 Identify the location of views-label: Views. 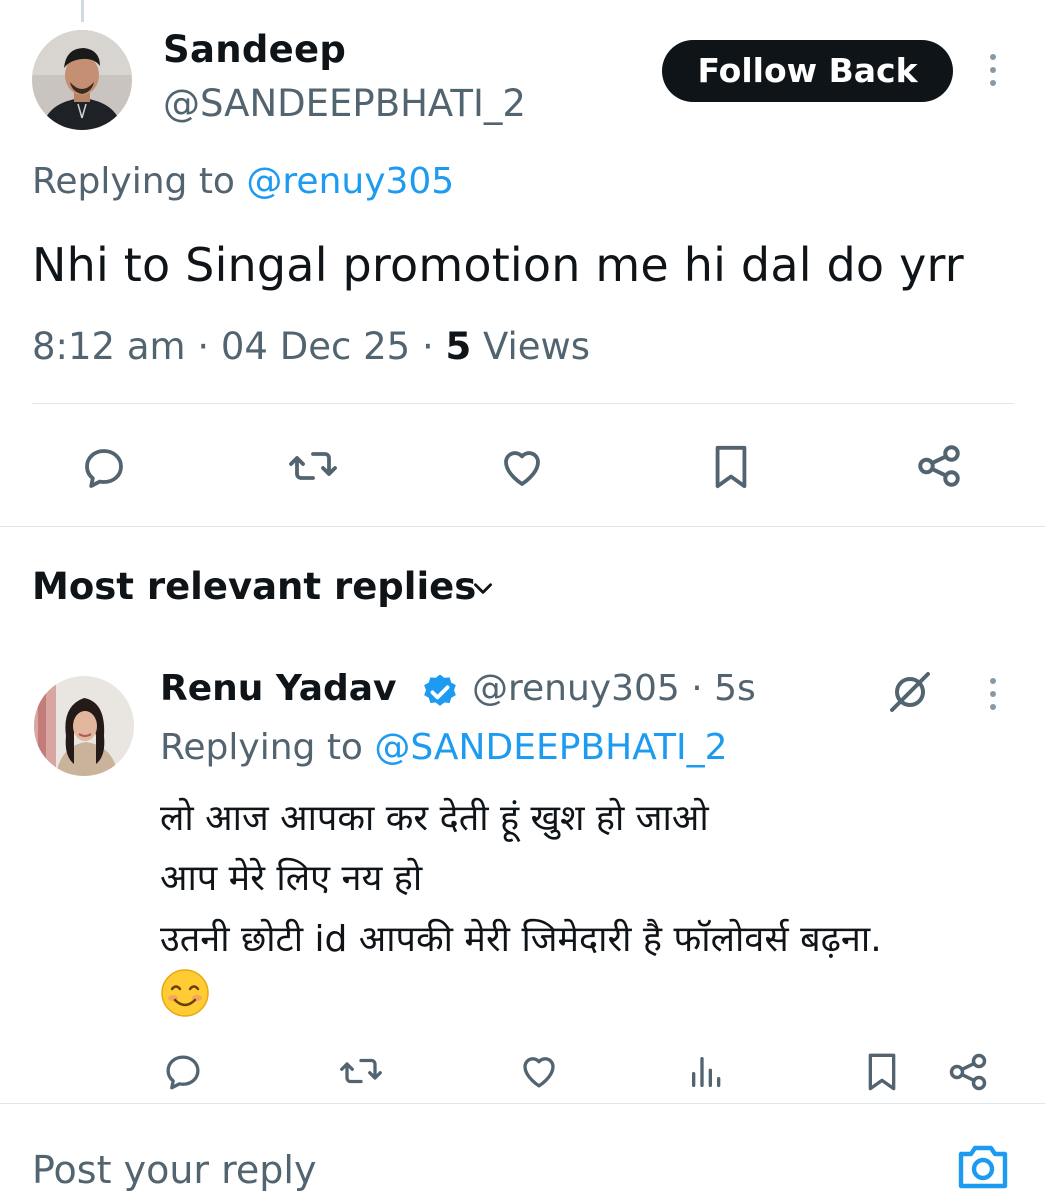
(536, 346).